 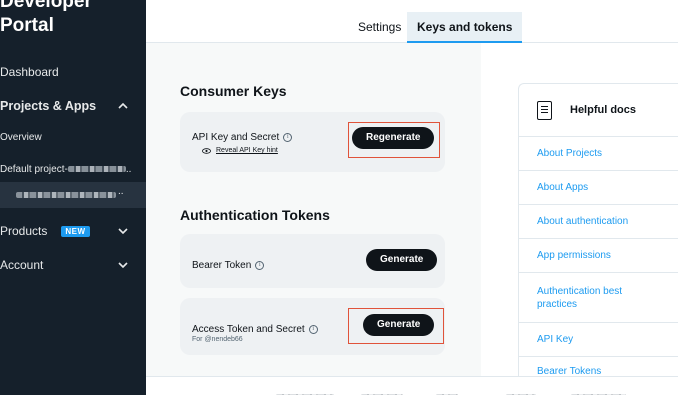 What do you see at coordinates (544, 110) in the screenshot?
I see `document-icon` at bounding box center [544, 110].